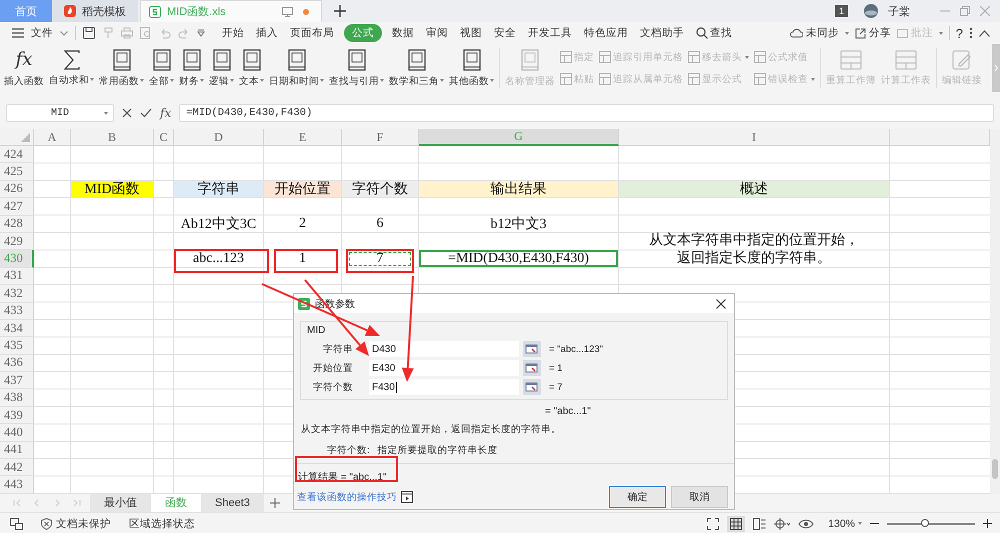  Describe the element at coordinates (191, 68) in the screenshot. I see `ribbon-button: 财务` at that location.